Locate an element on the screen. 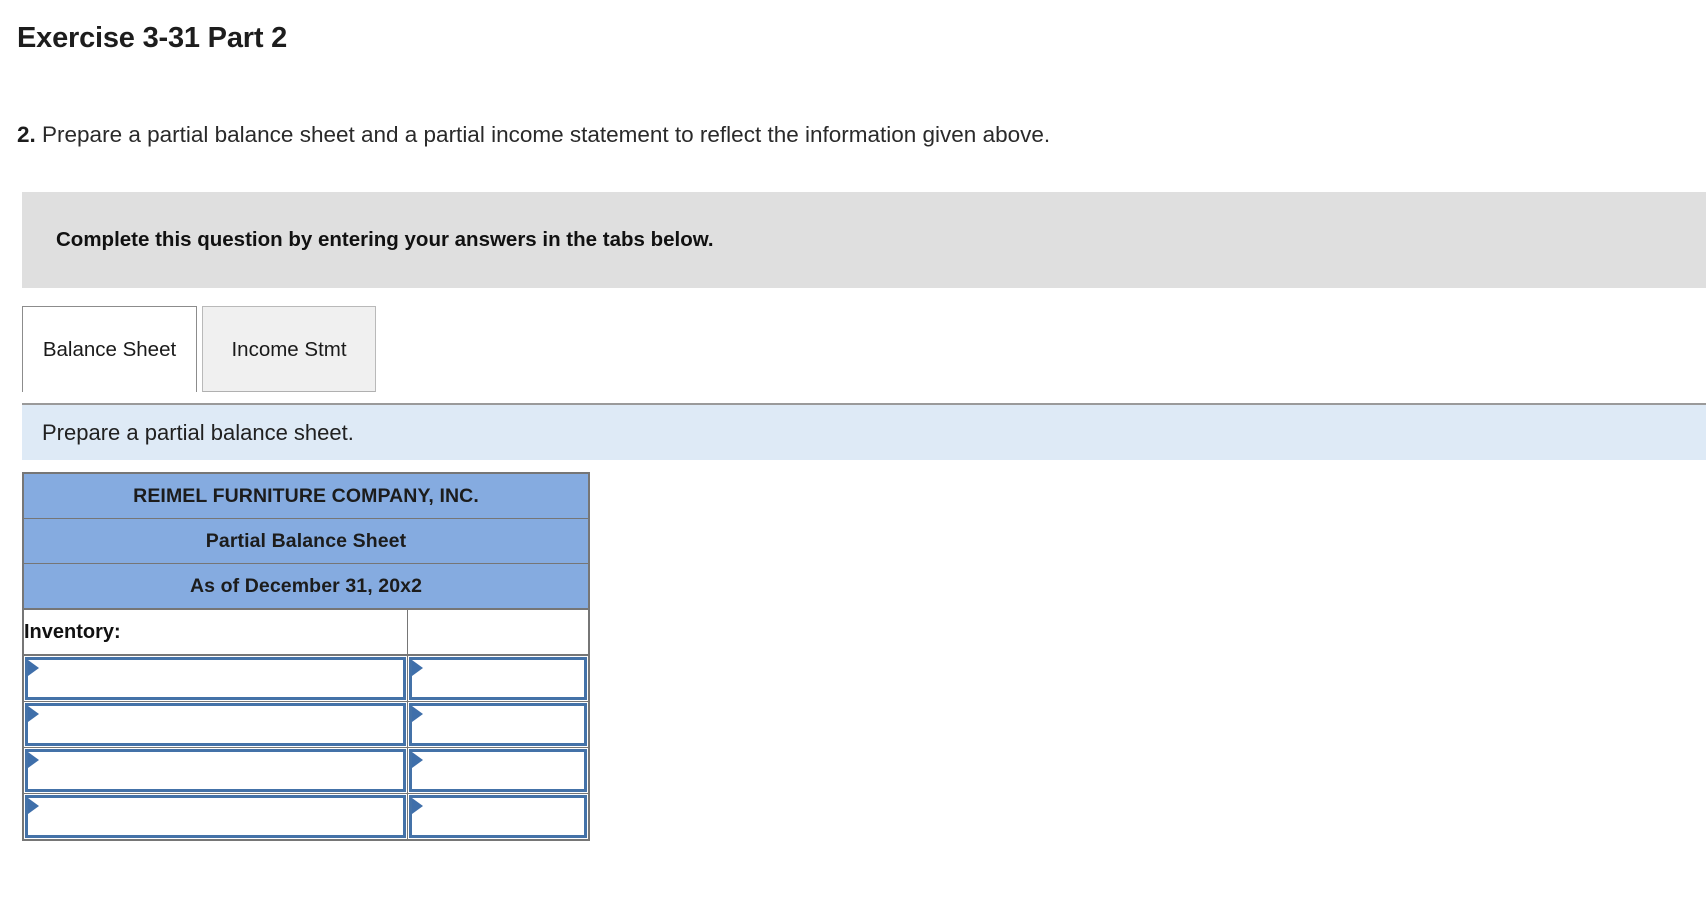  bs-header-date: As of December 31, 20x2 is located at coordinates (306, 586).